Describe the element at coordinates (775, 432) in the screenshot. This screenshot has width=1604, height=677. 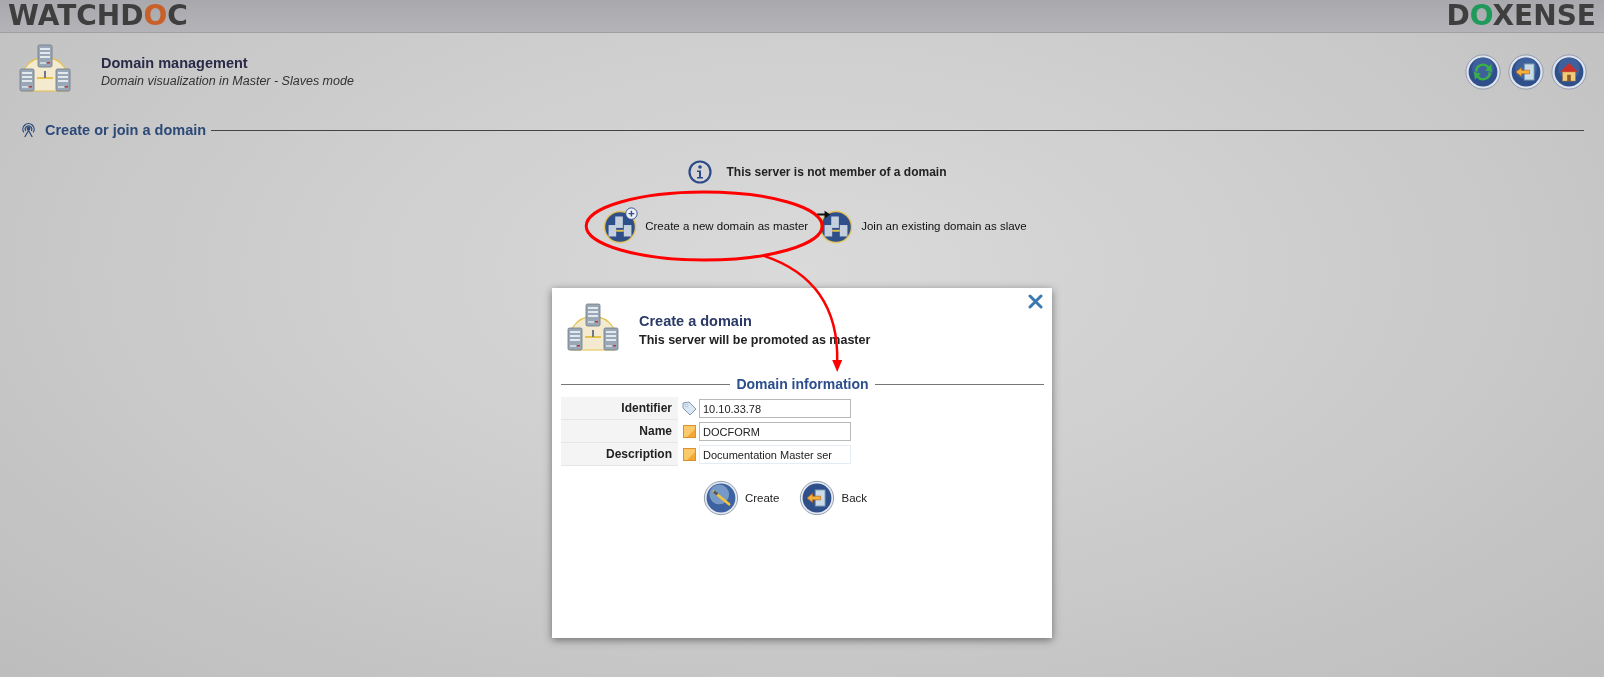
I see `input-field: DOCFORM` at that location.